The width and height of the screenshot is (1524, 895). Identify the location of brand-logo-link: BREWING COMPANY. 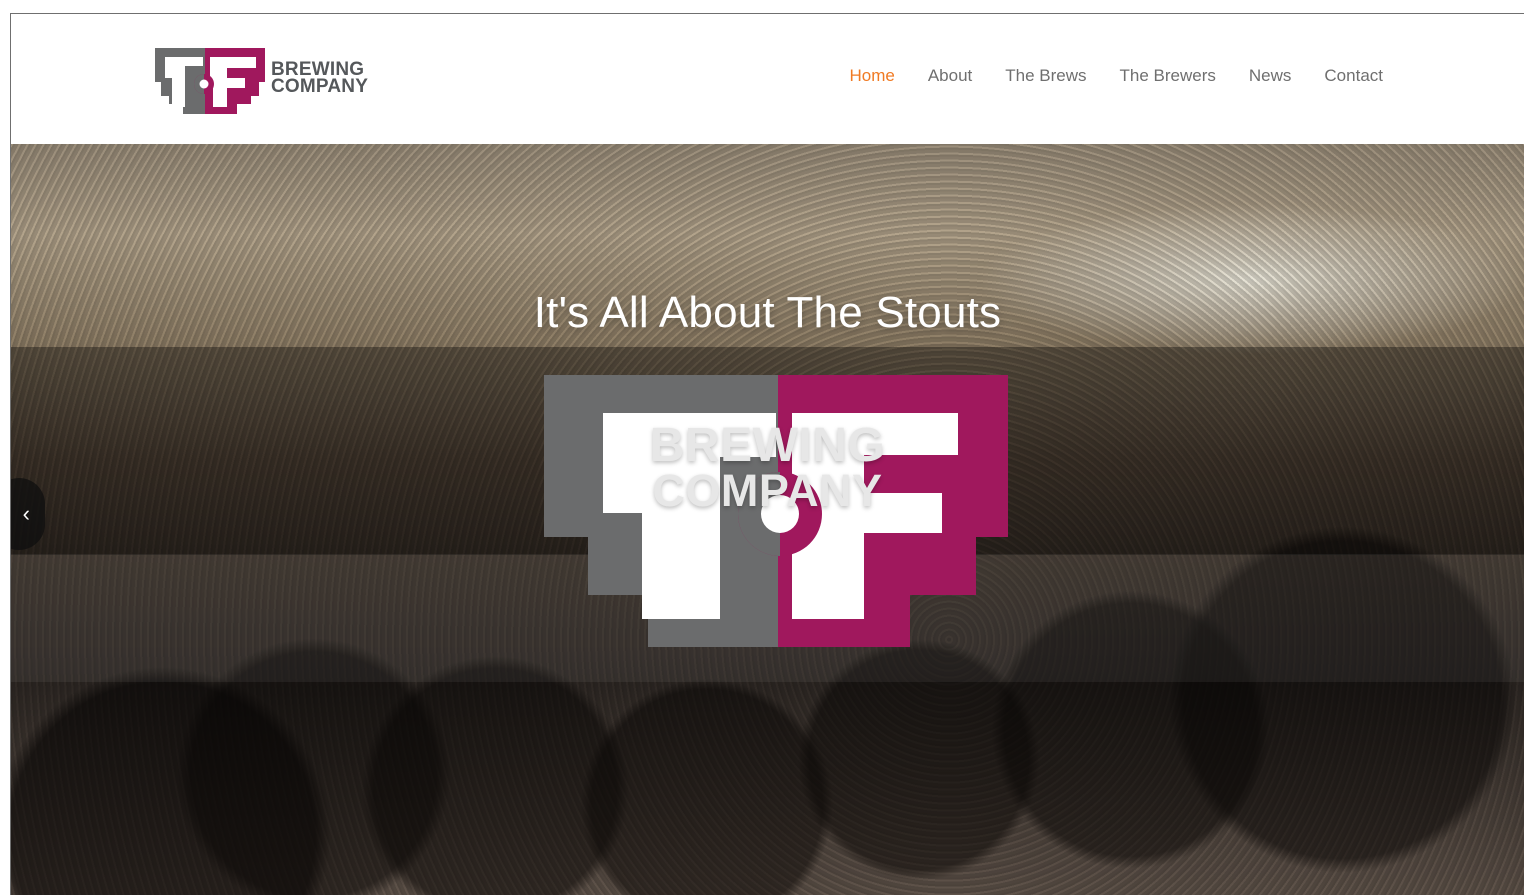
(275, 81).